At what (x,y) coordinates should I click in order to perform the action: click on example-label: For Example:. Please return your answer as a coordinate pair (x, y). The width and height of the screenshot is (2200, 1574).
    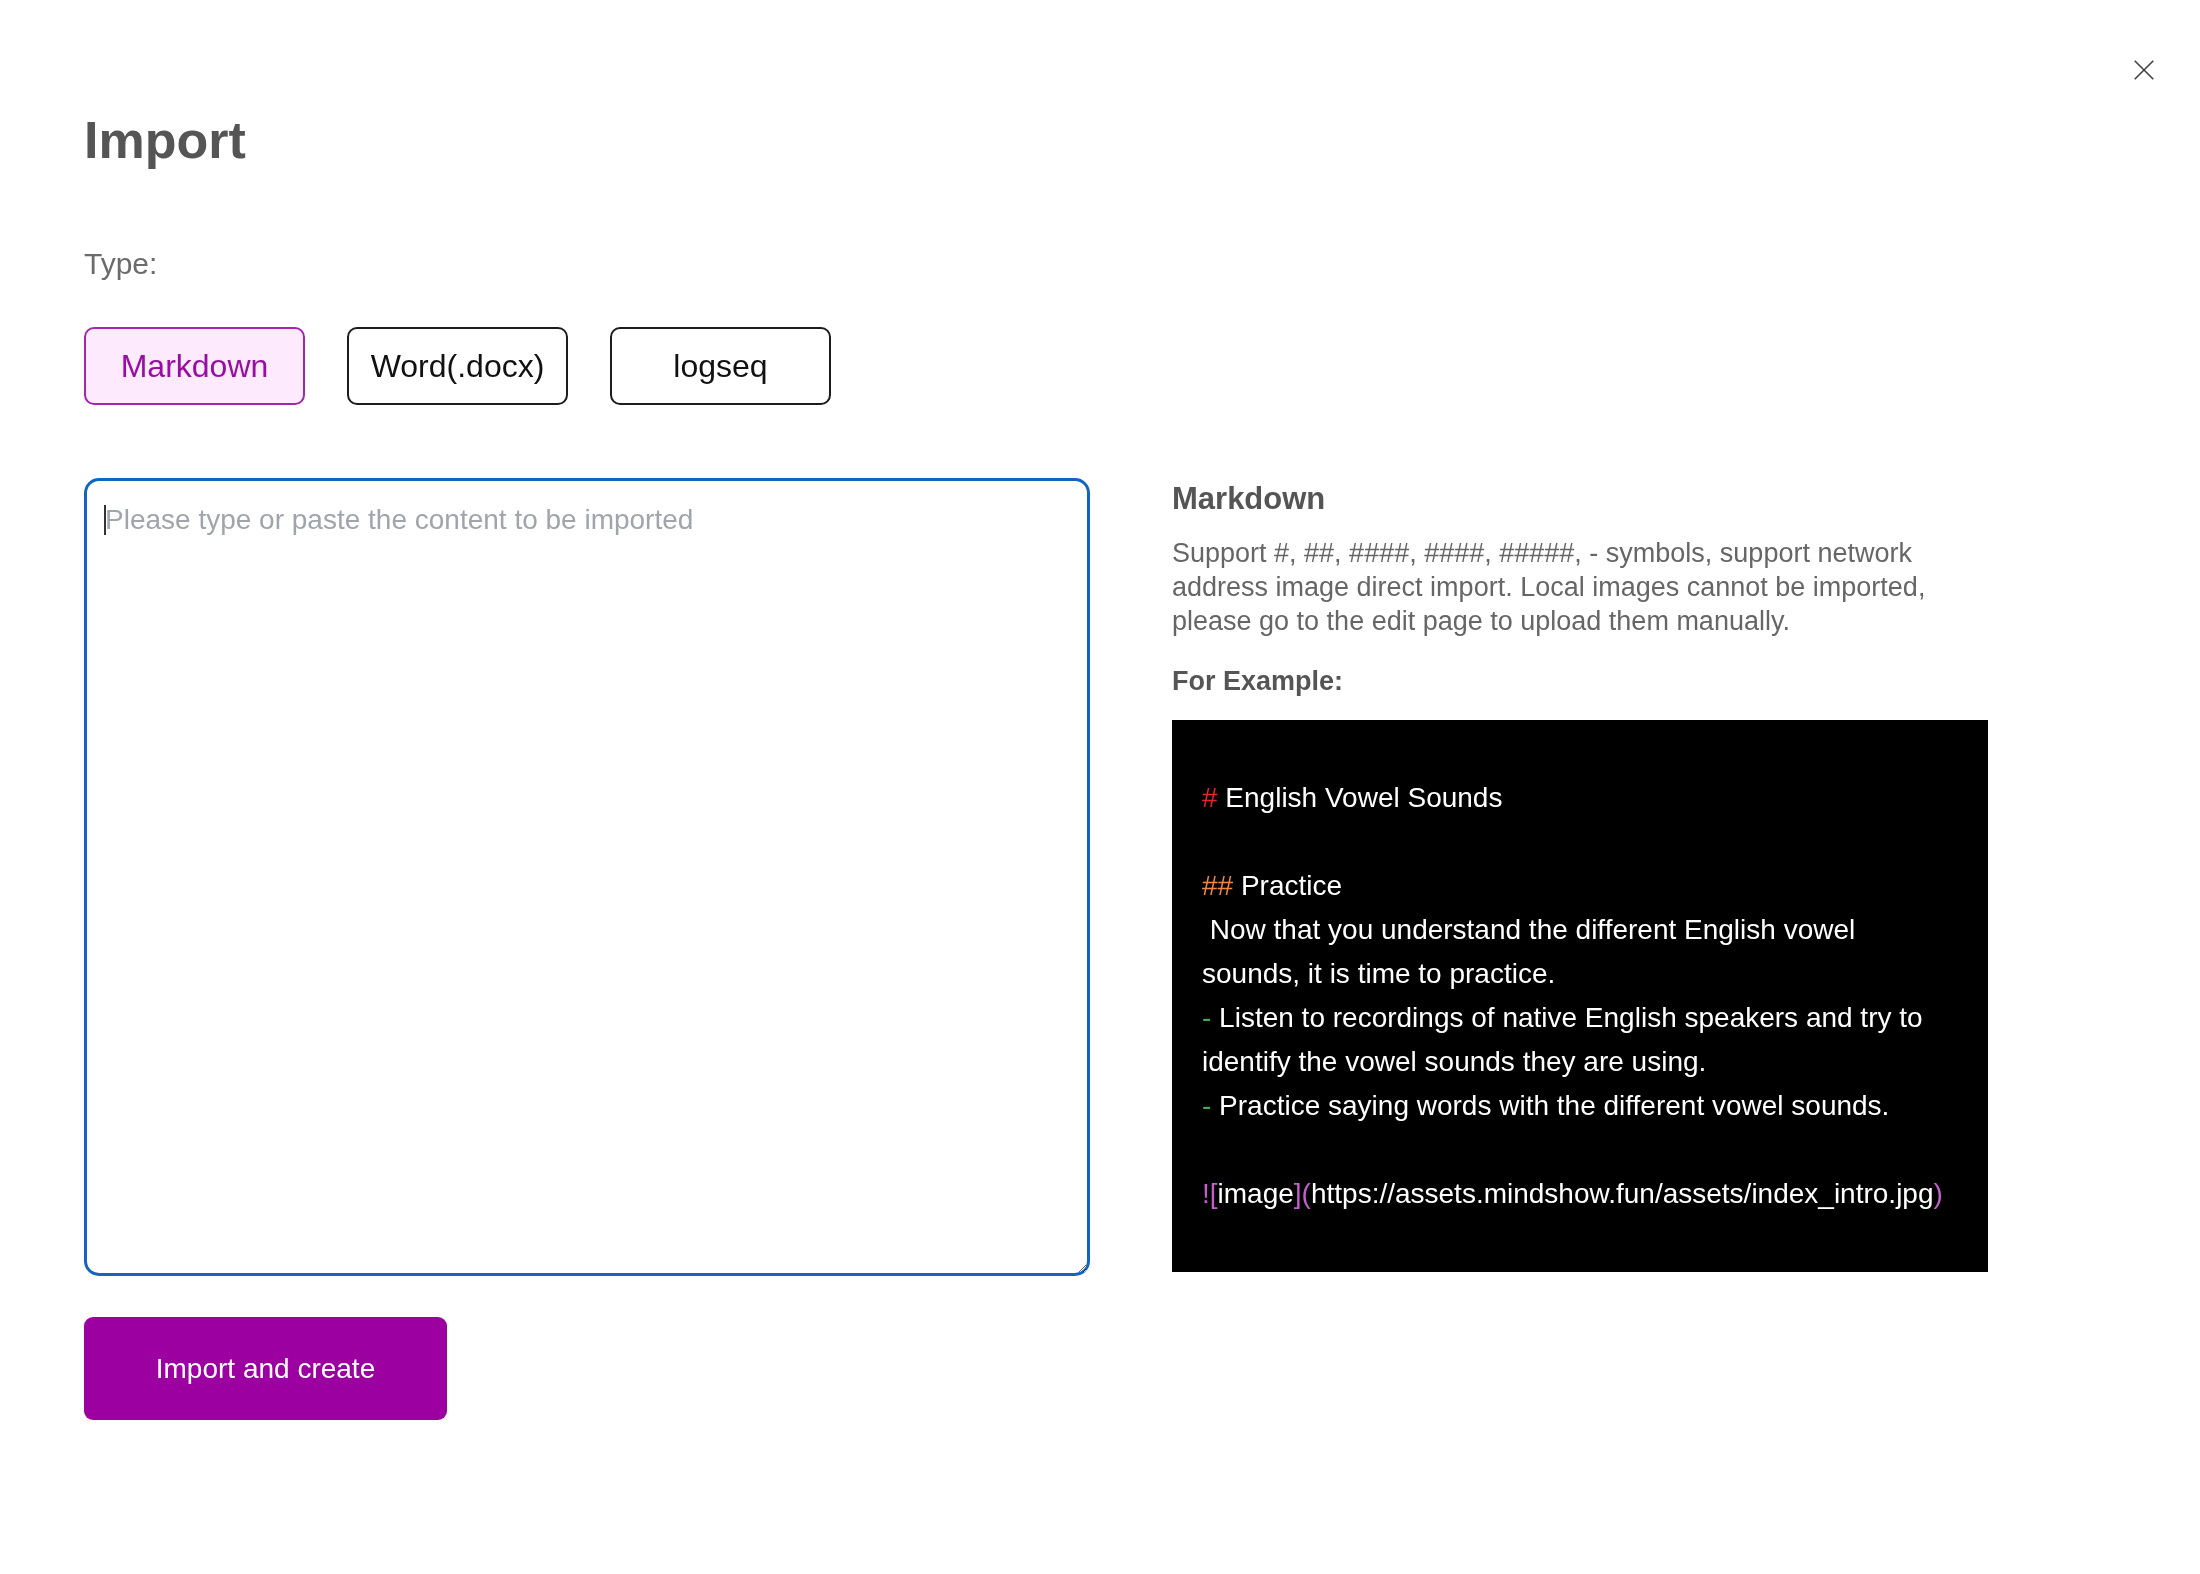
    Looking at the image, I should click on (1258, 681).